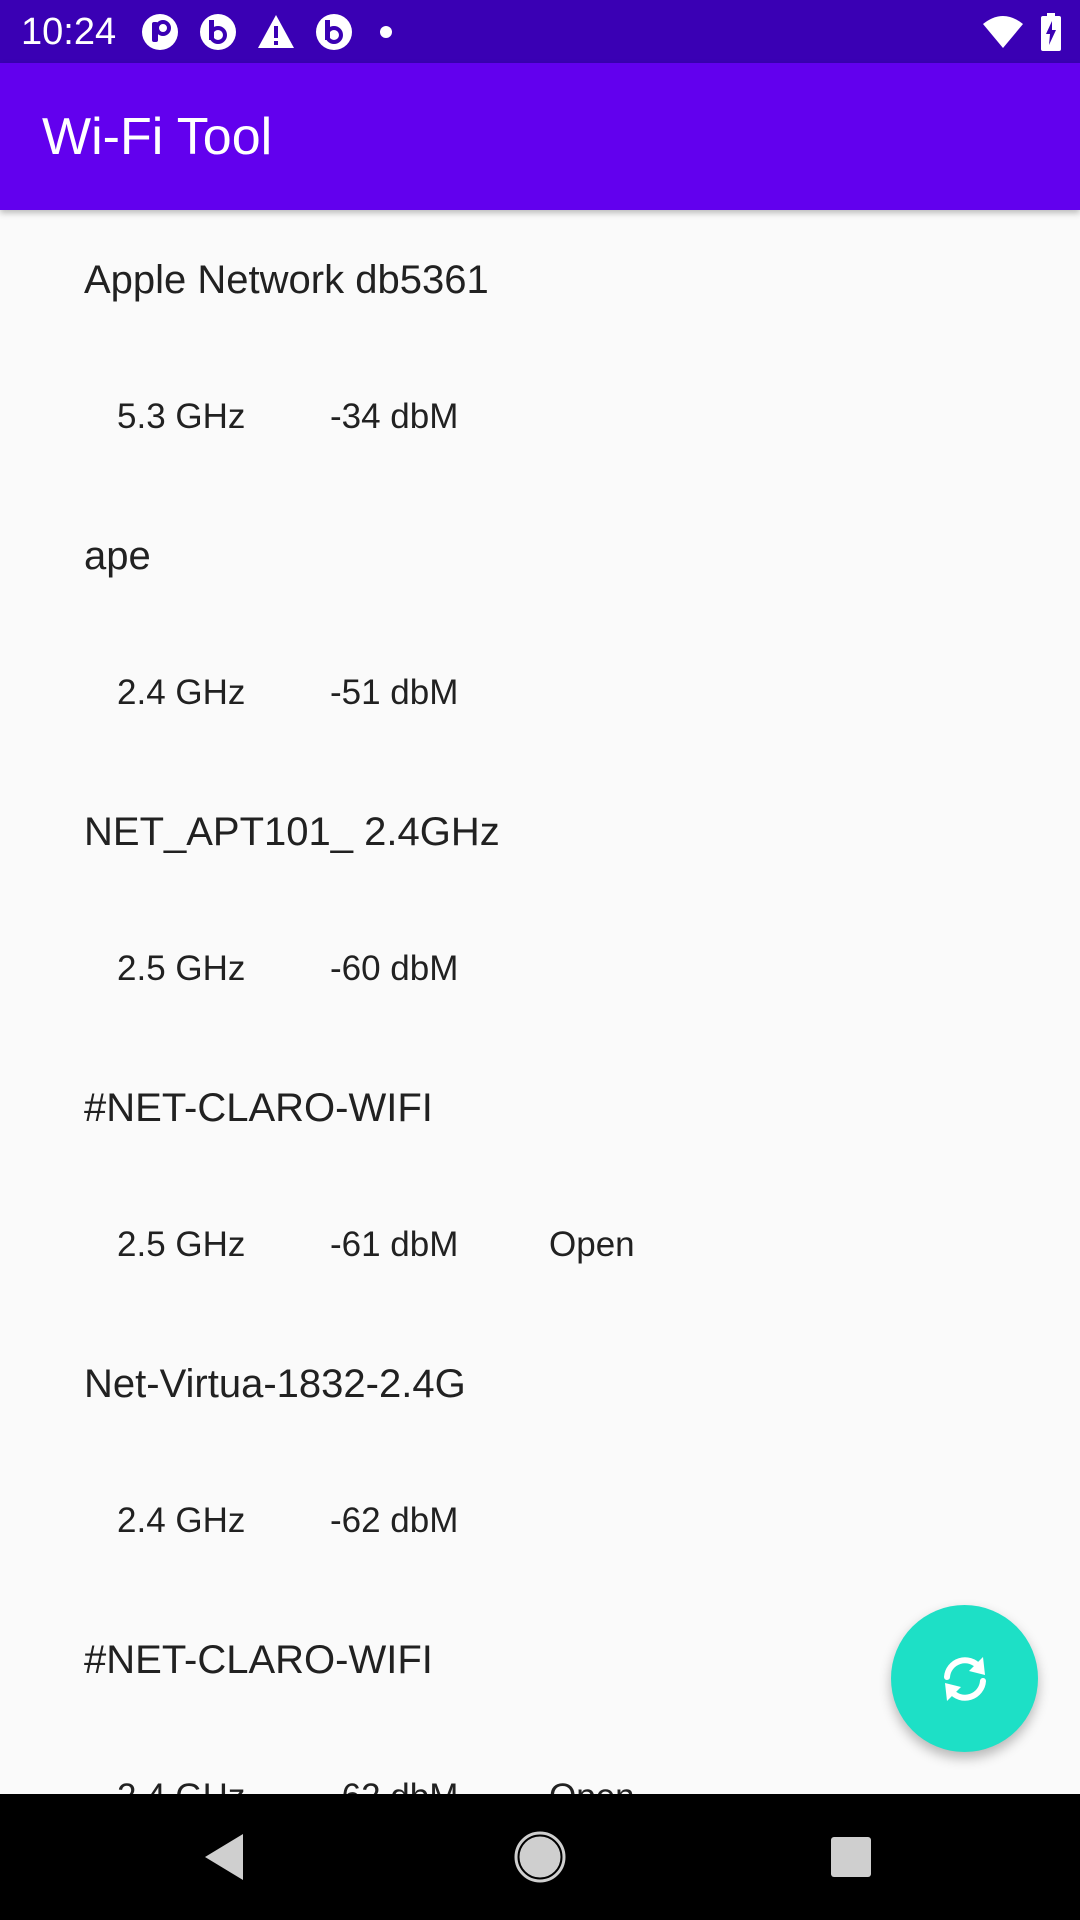  What do you see at coordinates (181, 416) in the screenshot?
I see `network-frequency: 5.3 GHz` at bounding box center [181, 416].